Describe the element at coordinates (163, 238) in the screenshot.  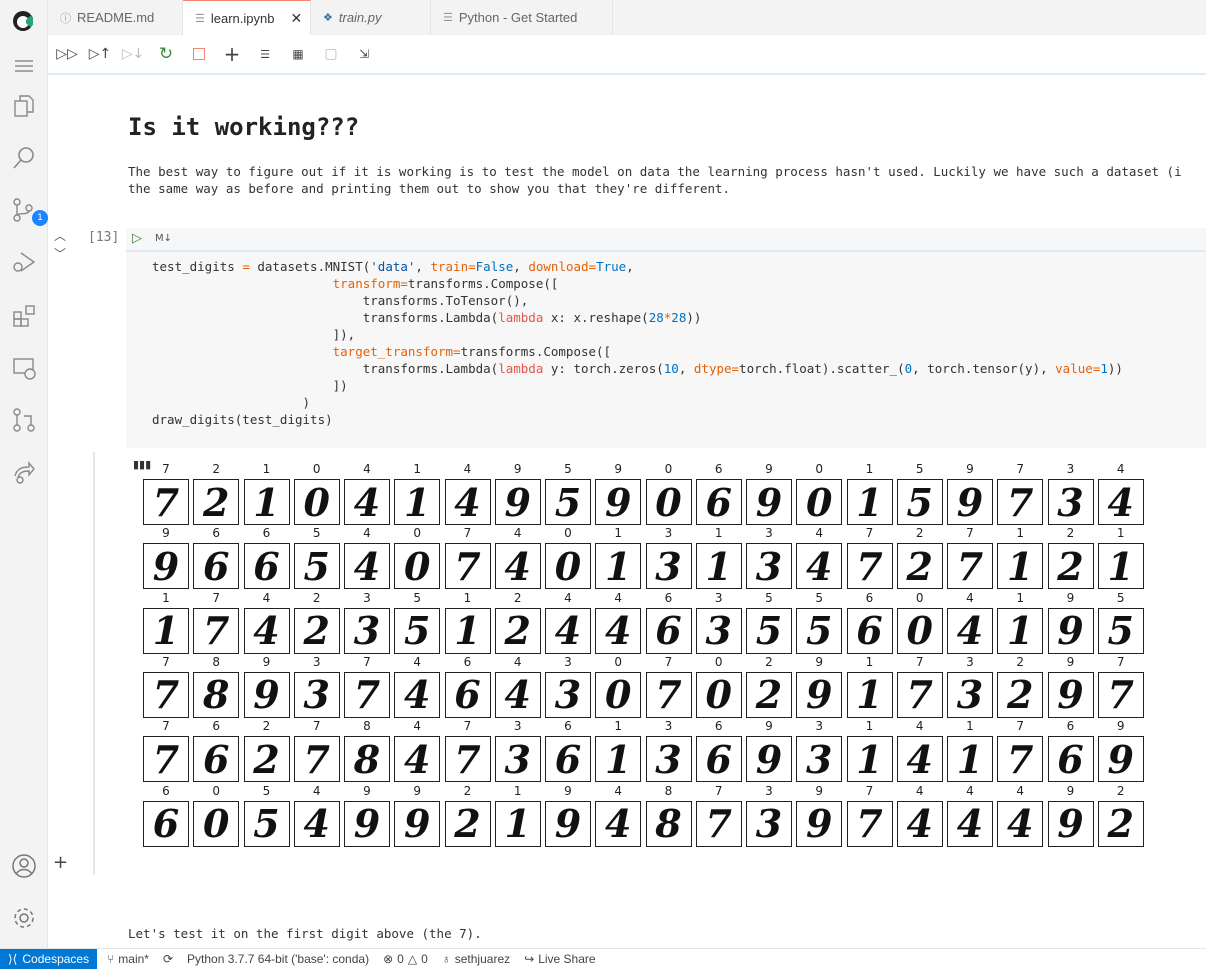
I see `cell-language-badge: M↓` at that location.